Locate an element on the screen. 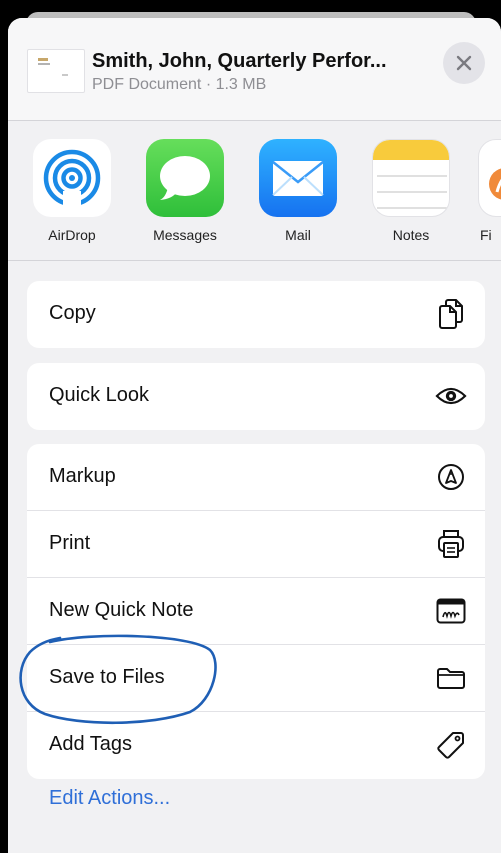  notes-icon is located at coordinates (411, 178).